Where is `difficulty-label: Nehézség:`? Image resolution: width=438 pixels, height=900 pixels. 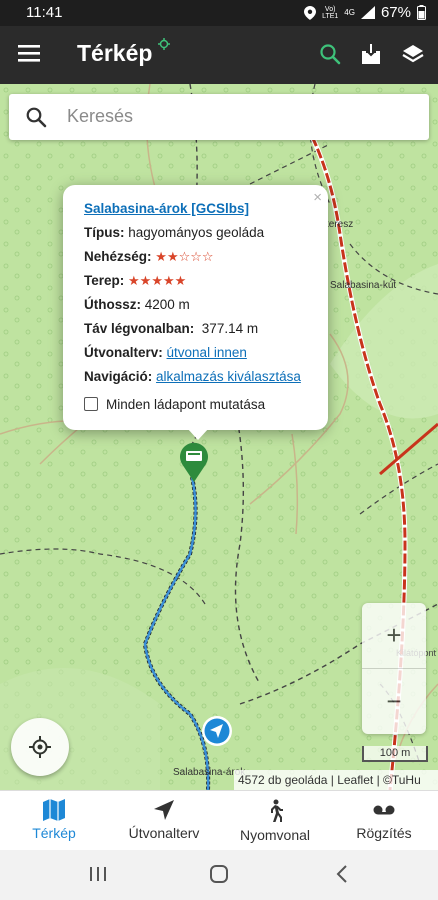 difficulty-label: Nehézség: is located at coordinates (118, 256).